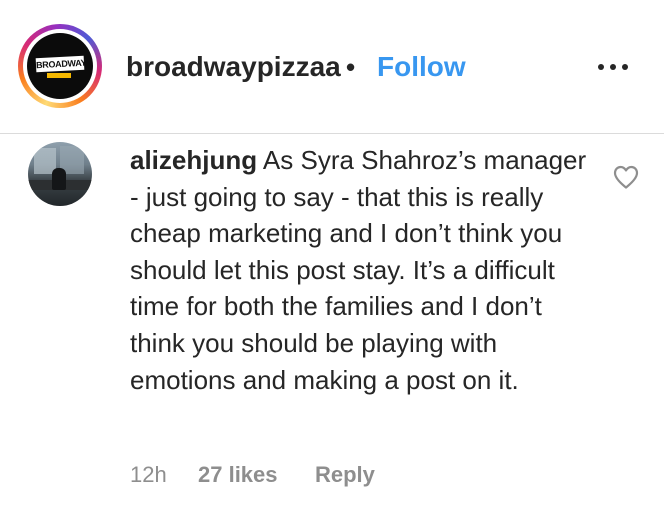 The height and width of the screenshot is (520, 664). I want to click on more-options-icon, so click(613, 66).